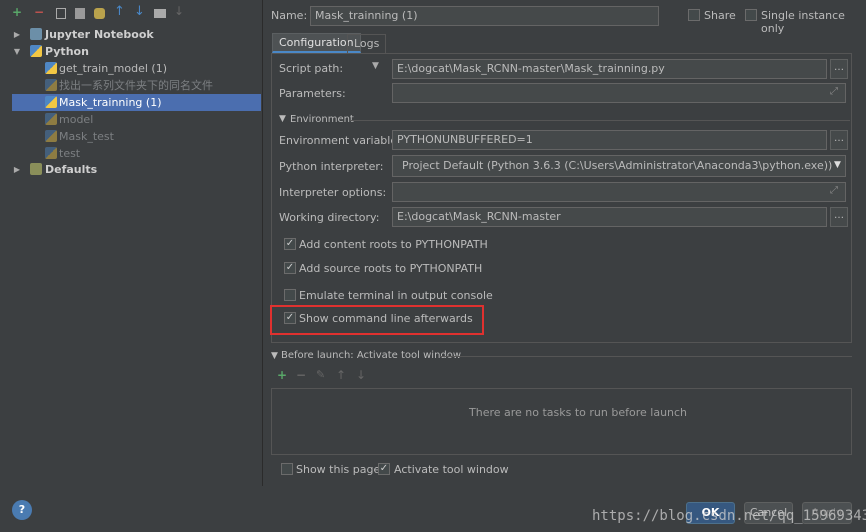 Image resolution: width=866 pixels, height=532 pixels. I want to click on working-dir-field: E:\dogcat\Mask_RCNN-master, so click(609, 217).